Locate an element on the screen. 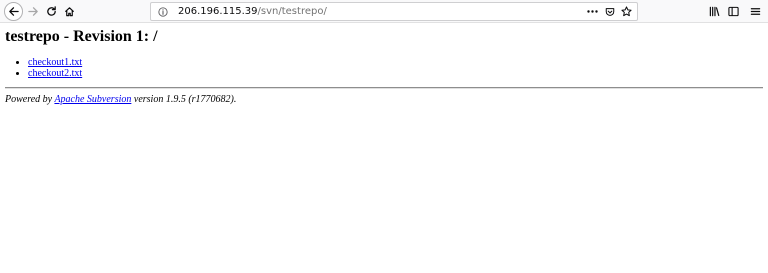 This screenshot has width=768, height=273. pocket-icon is located at coordinates (610, 12).